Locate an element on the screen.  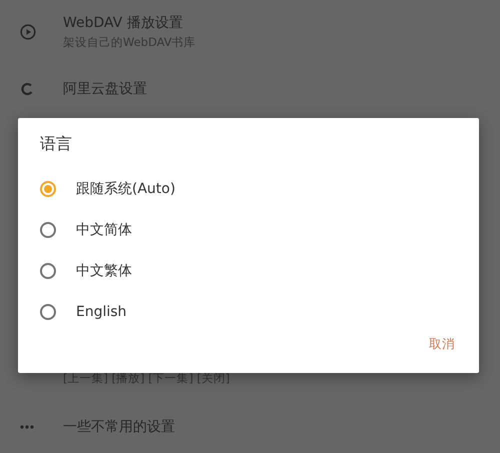
play-icon is located at coordinates (28, 32).